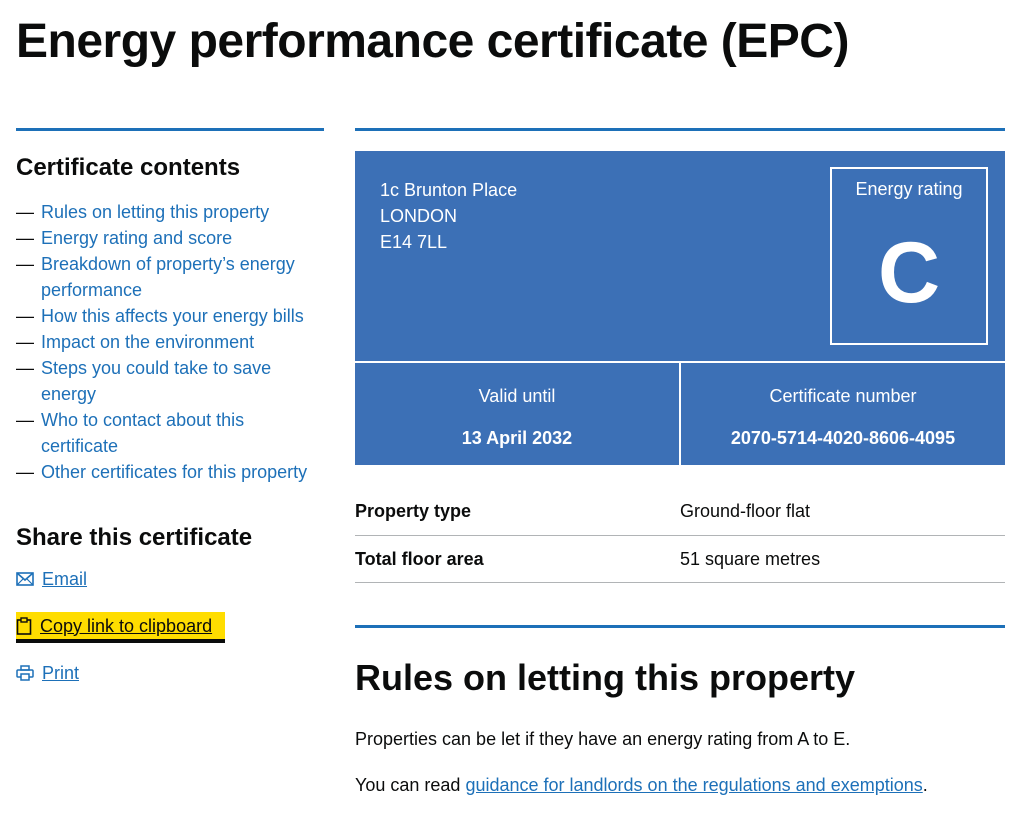  Describe the element at coordinates (843, 396) in the screenshot. I see `certificate-number-label: Certificate number` at that location.